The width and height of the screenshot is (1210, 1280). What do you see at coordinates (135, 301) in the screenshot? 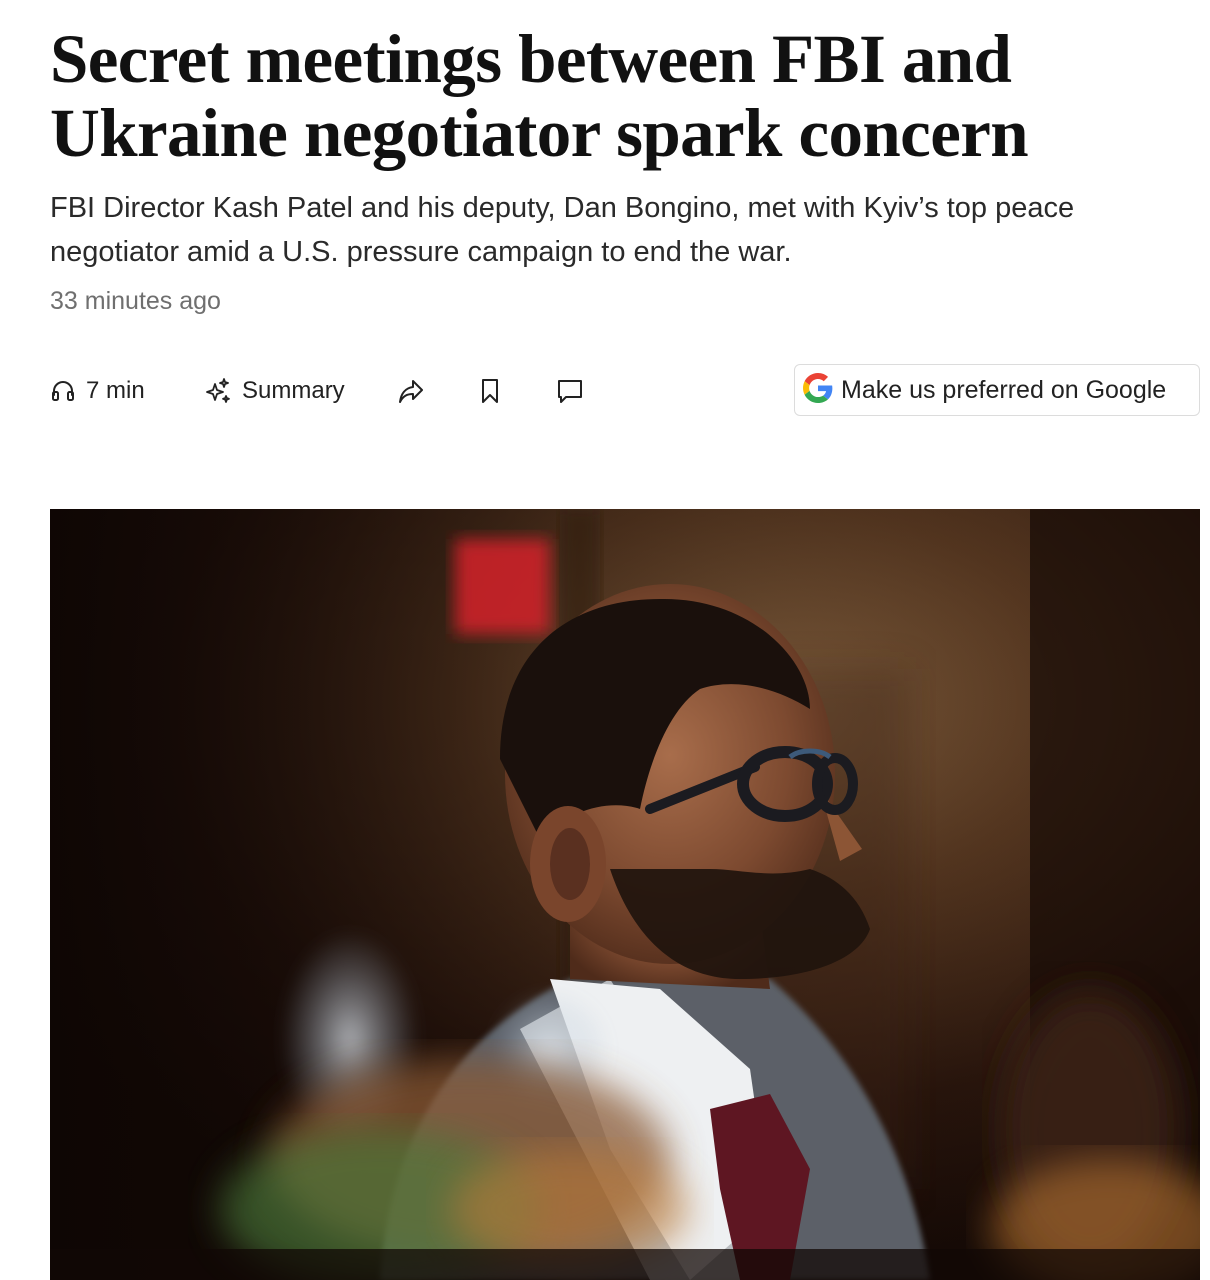
I see `timestamp: 33 minutes ago` at bounding box center [135, 301].